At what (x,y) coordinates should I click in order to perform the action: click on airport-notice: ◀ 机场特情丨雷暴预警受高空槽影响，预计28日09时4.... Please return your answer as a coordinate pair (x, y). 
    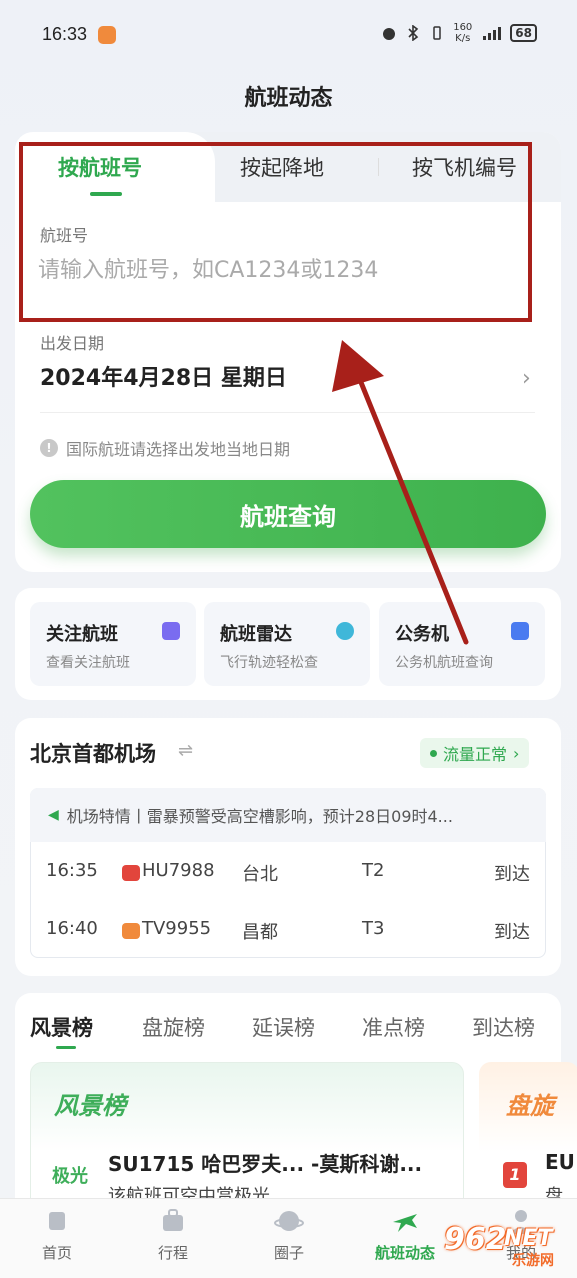
    Looking at the image, I should click on (288, 815).